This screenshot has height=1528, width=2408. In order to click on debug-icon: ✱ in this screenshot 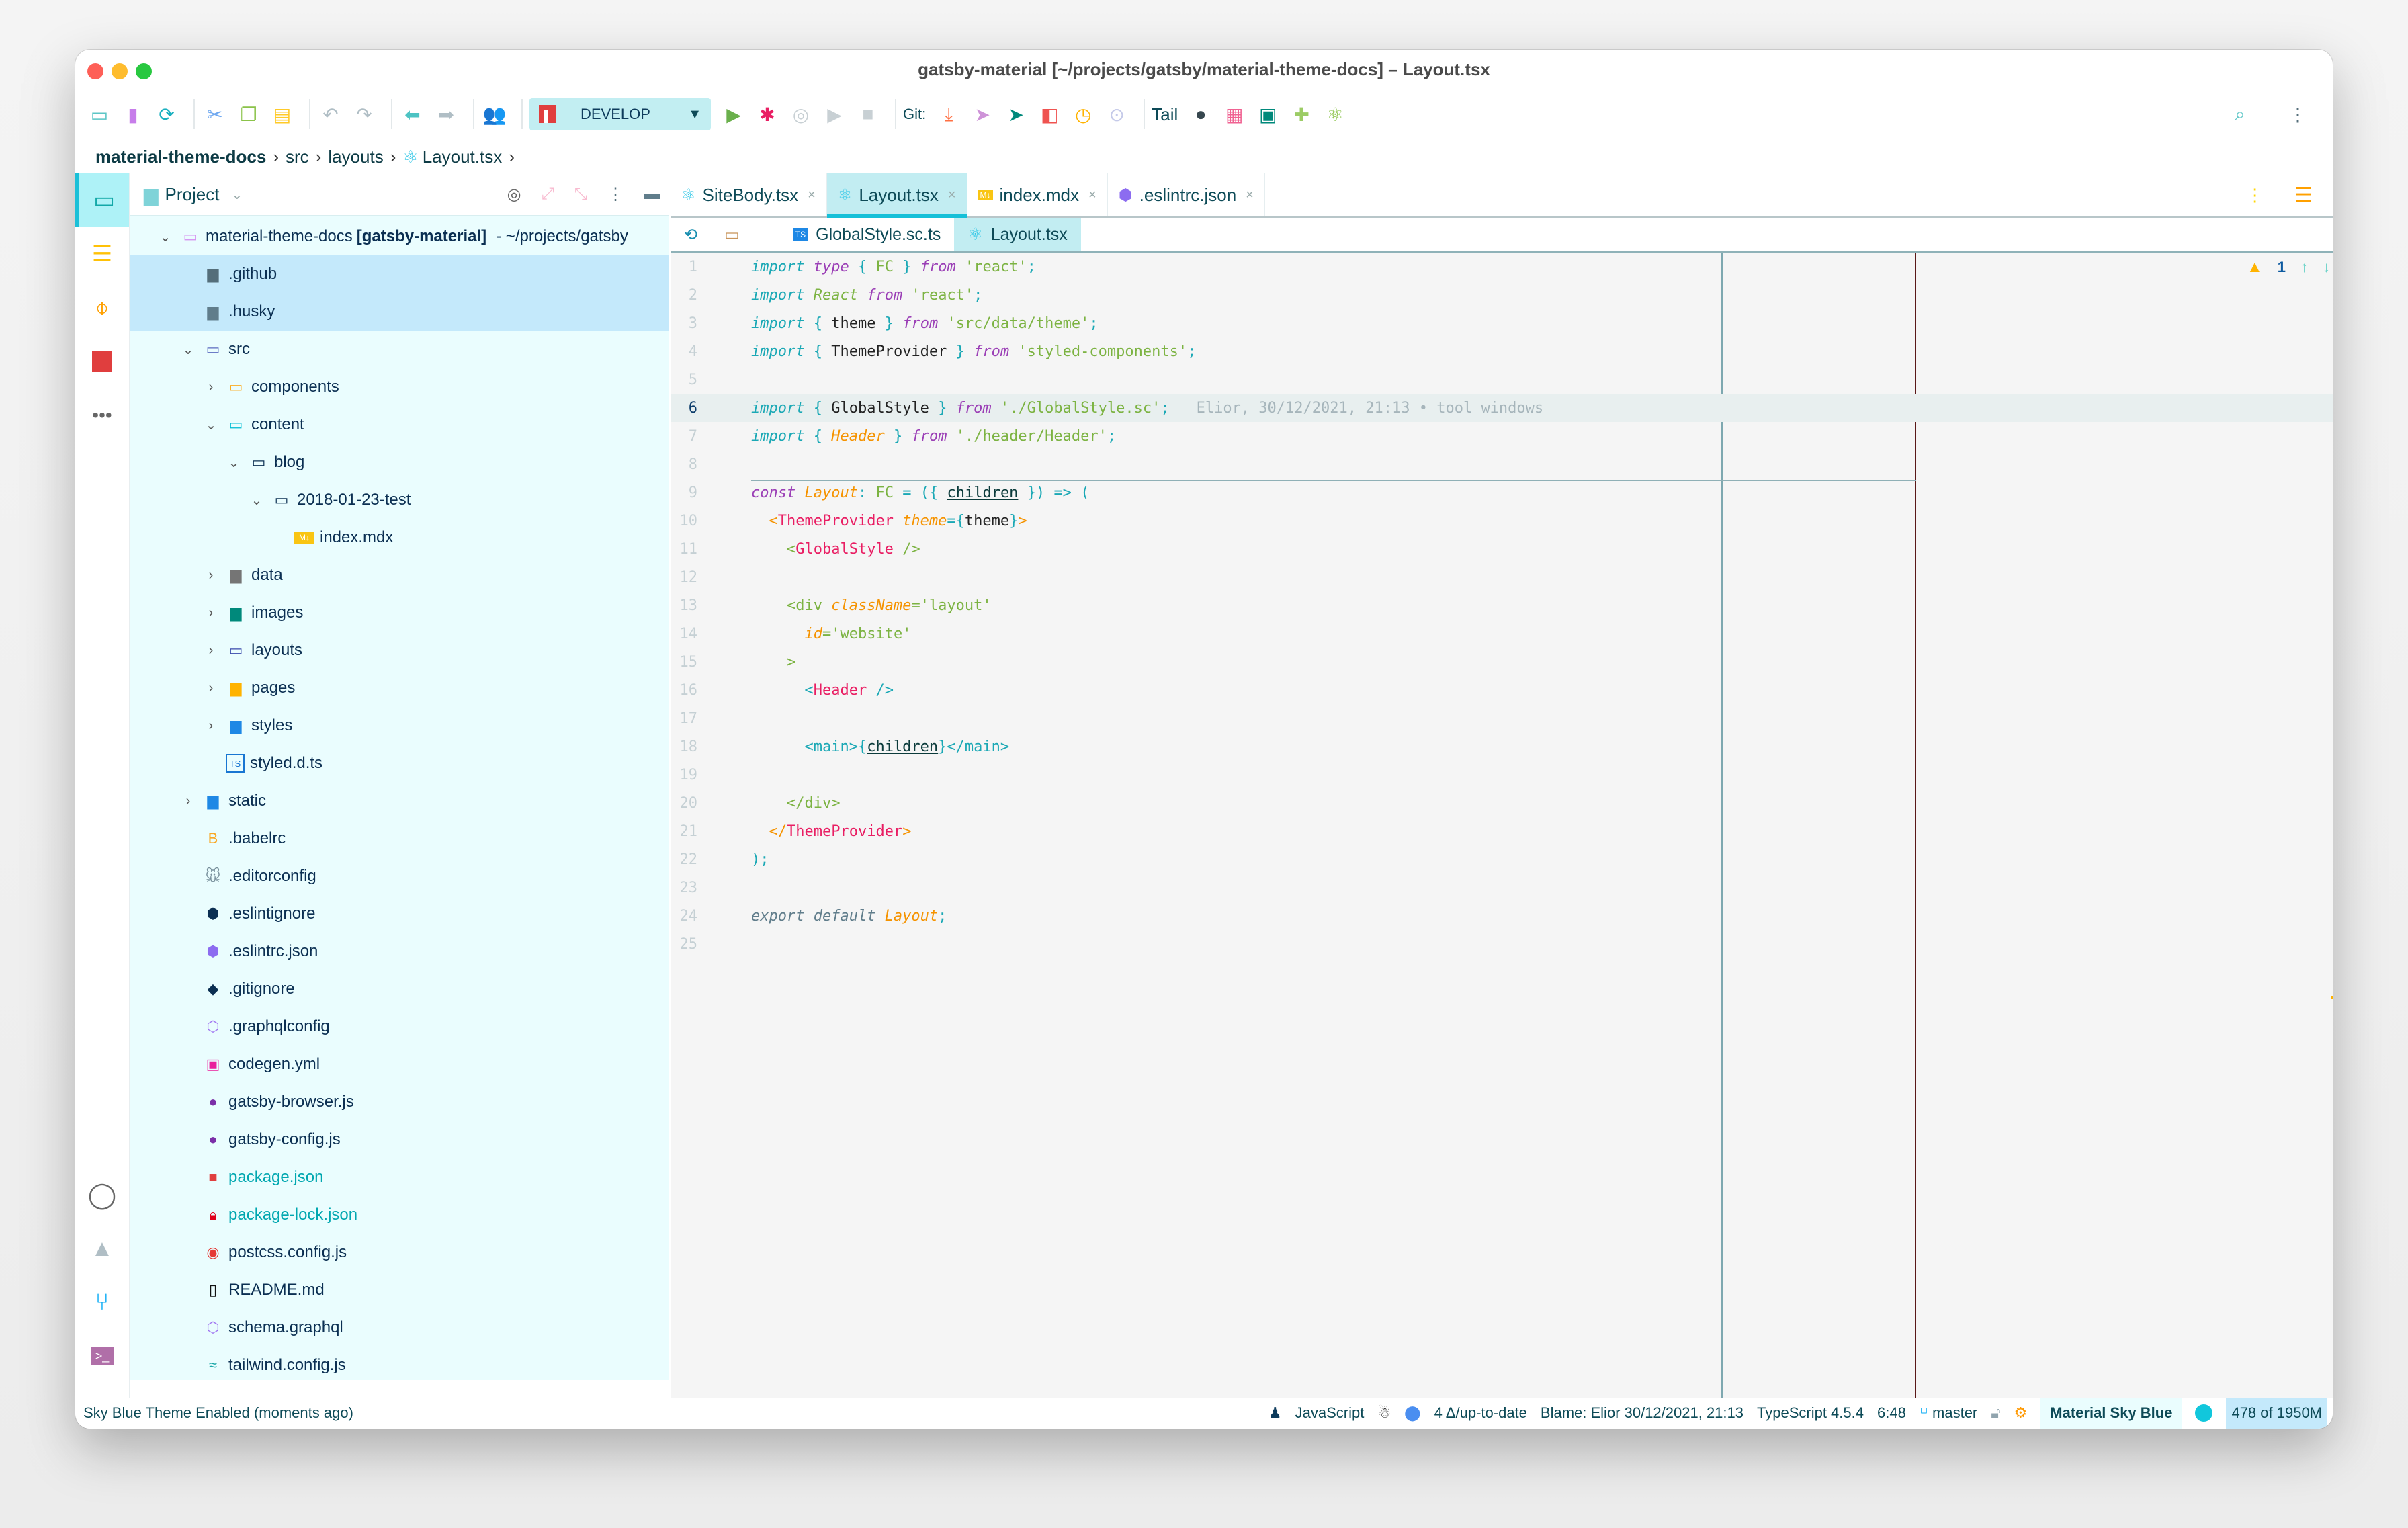, I will do `click(767, 114)`.